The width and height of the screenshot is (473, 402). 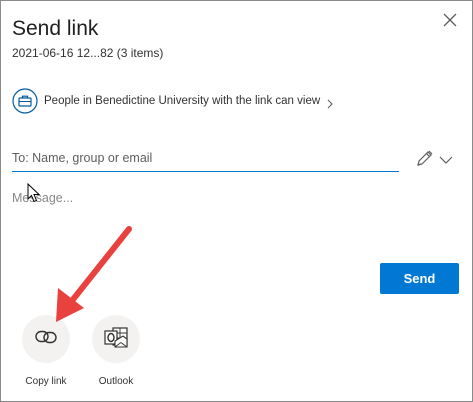 I want to click on copy-link-button, so click(x=46, y=339).